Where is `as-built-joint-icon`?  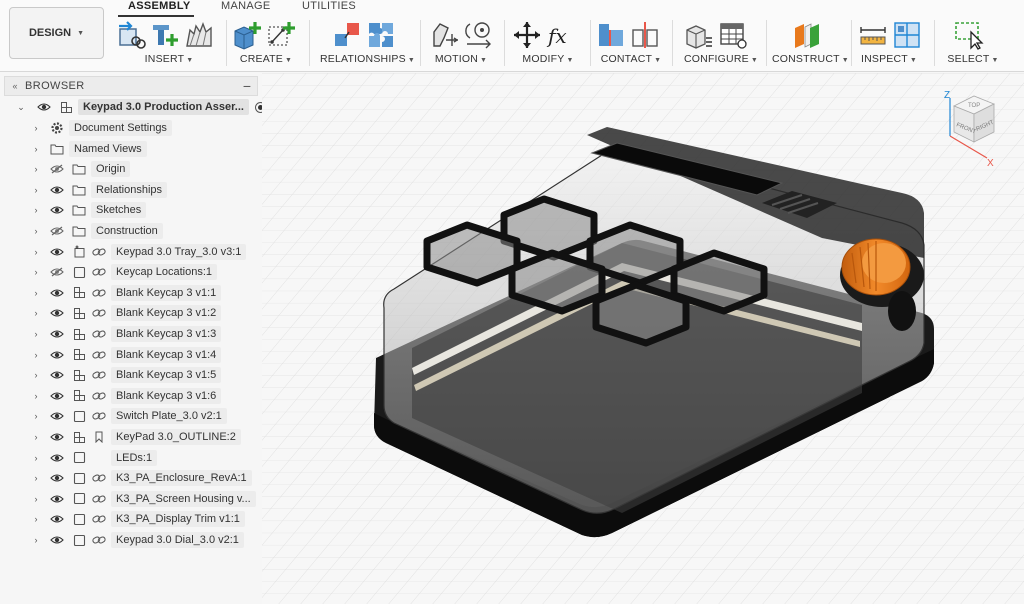
as-built-joint-icon is located at coordinates (381, 35).